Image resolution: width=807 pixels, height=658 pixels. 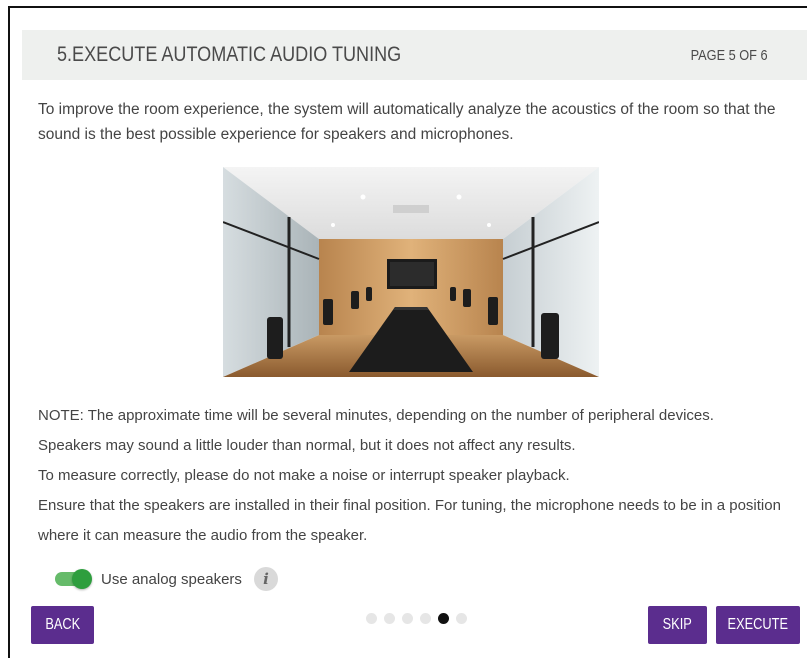 I want to click on analog-speakers-row: Use analog speakers i, so click(x=166, y=579).